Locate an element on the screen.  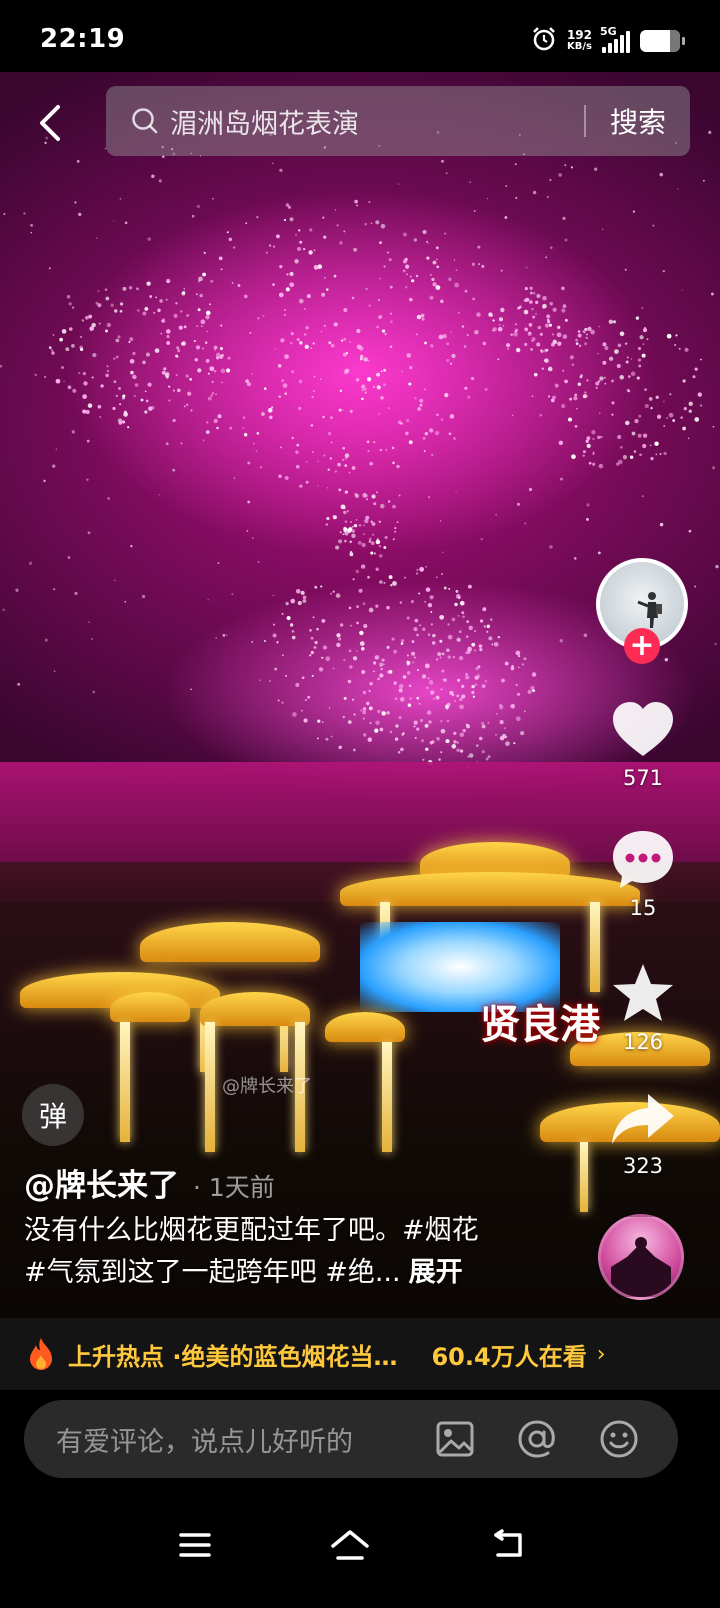
caption-line-2: #气氛到这了一起跨年吧 #绝... 展开 is located at coordinates (284, 1273).